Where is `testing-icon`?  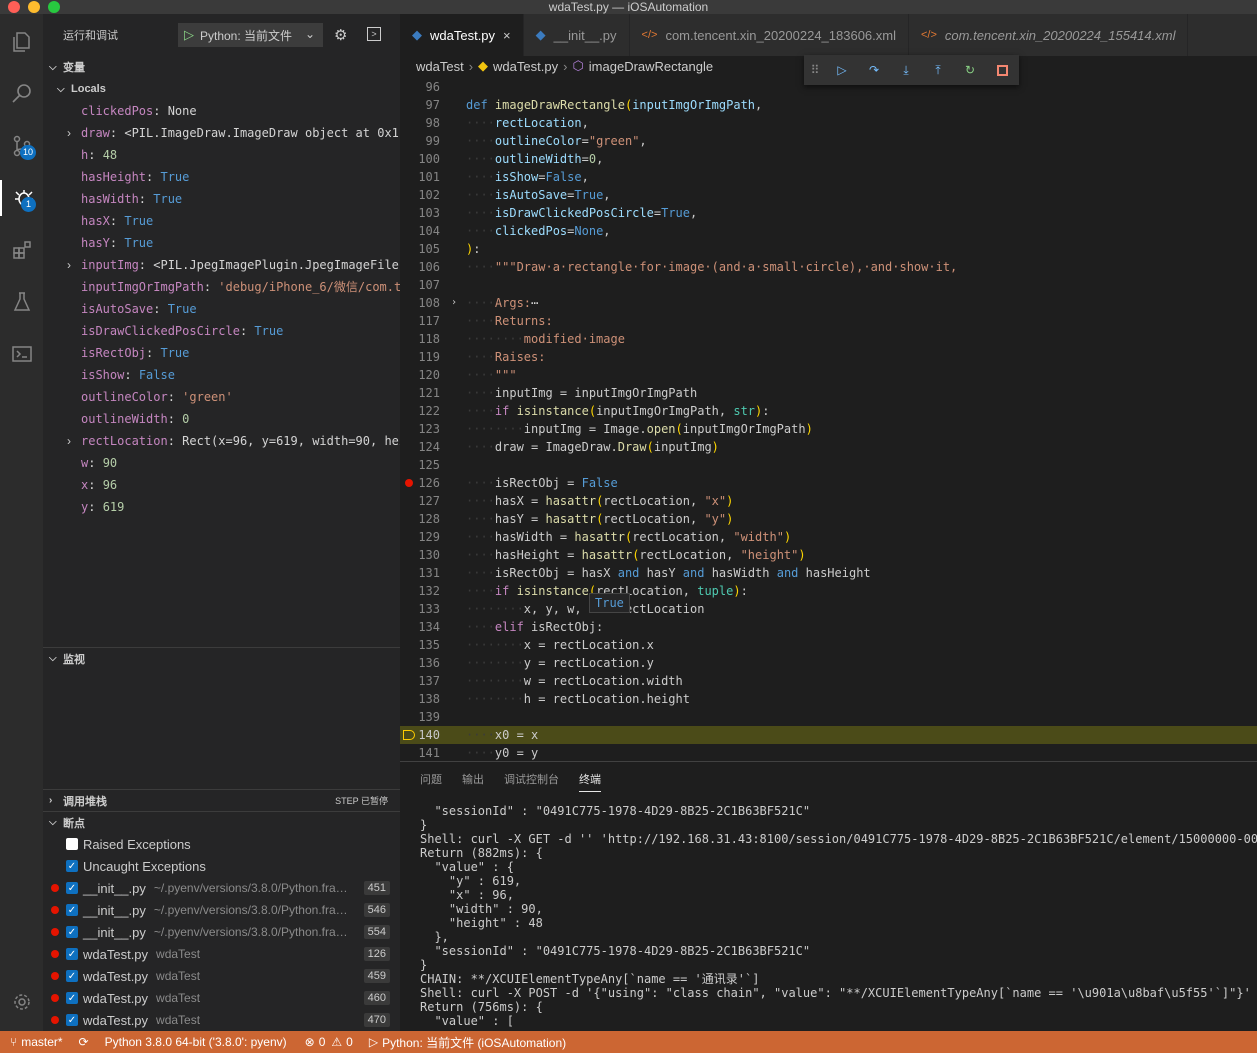
testing-icon is located at coordinates (21, 302).